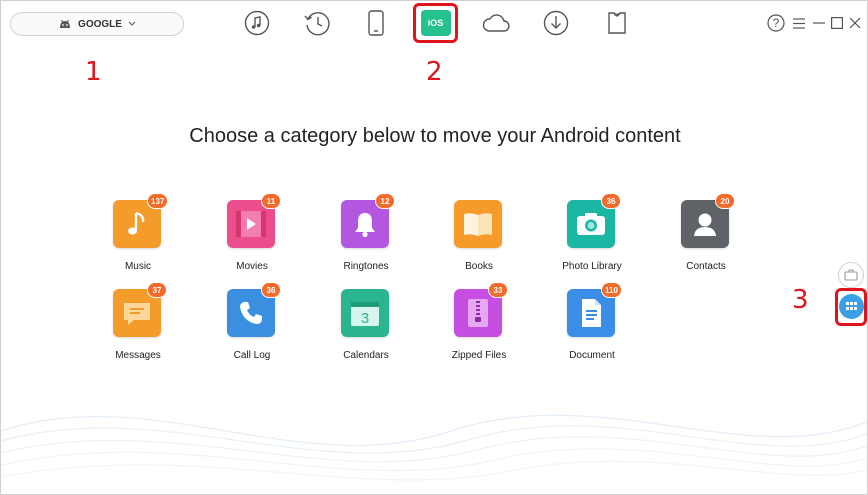 Image resolution: width=868 pixels, height=495 pixels. Describe the element at coordinates (725, 201) in the screenshot. I see `count-badge: 20` at that location.